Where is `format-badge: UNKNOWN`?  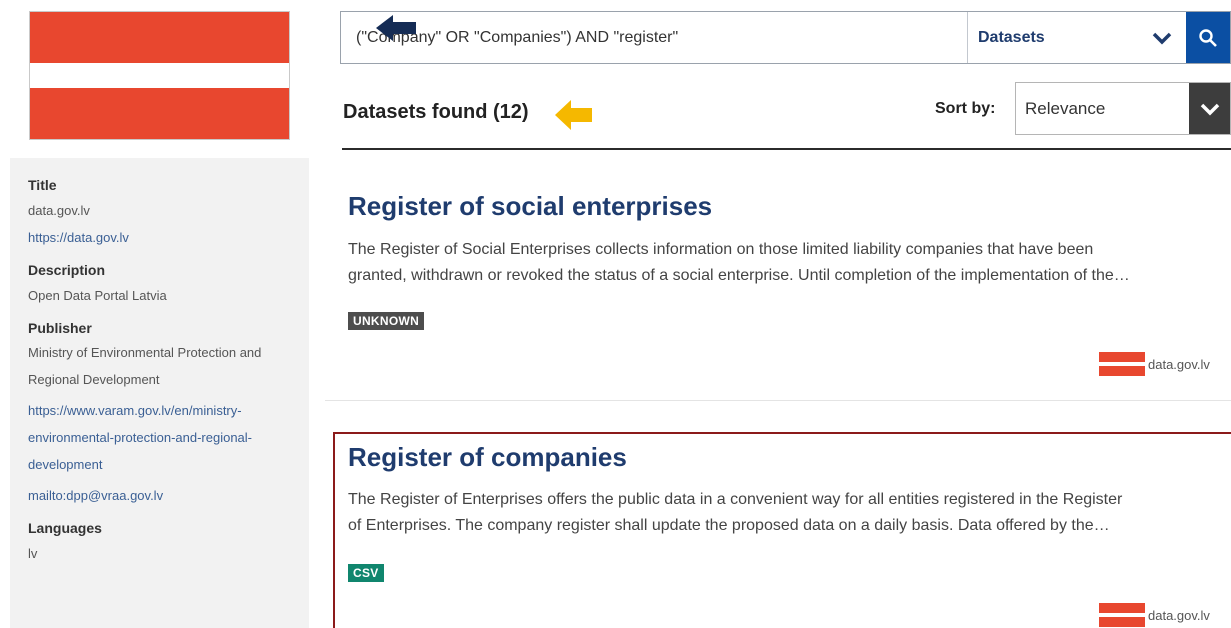
format-badge: UNKNOWN is located at coordinates (386, 321).